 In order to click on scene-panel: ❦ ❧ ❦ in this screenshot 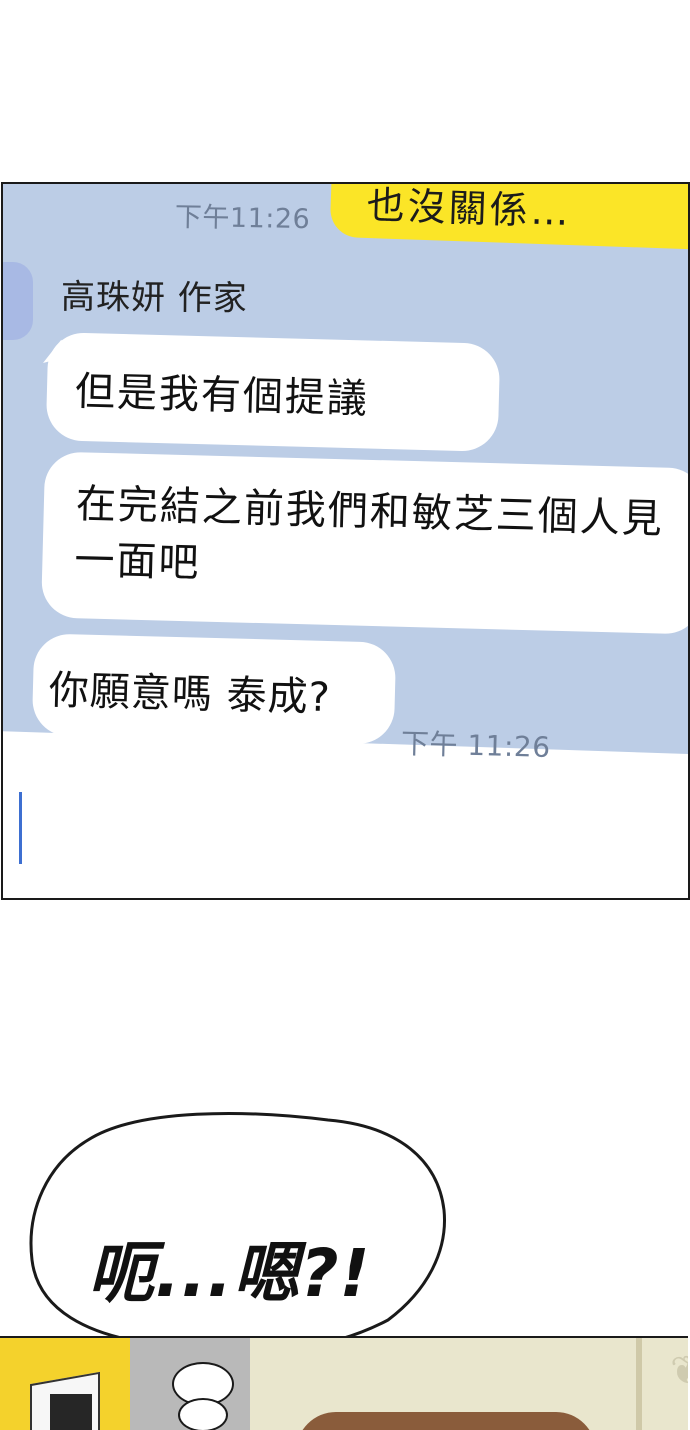, I will do `click(344, 1383)`.